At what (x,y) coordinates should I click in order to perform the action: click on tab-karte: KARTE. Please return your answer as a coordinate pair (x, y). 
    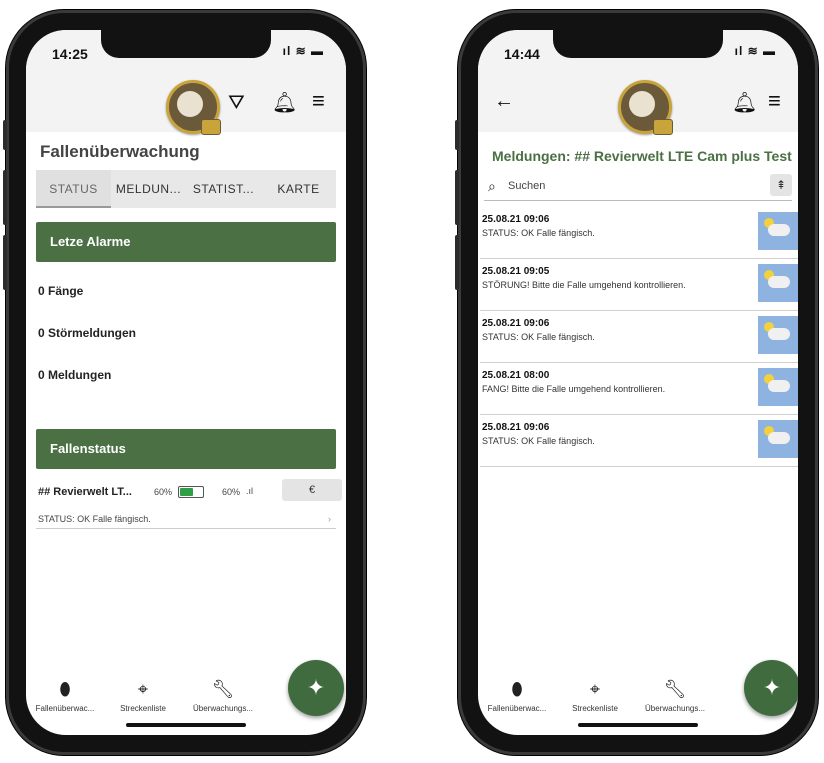
    Looking at the image, I should click on (298, 189).